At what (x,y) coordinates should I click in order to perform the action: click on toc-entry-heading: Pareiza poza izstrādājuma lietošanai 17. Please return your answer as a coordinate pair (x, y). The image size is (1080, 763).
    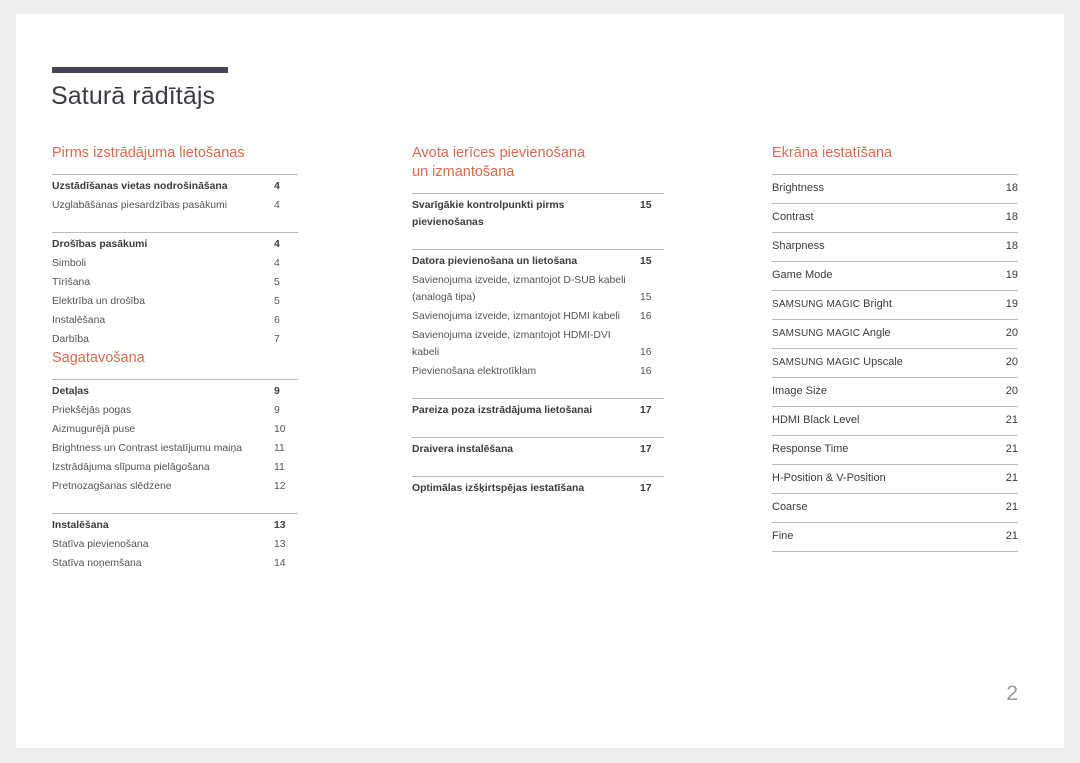
    Looking at the image, I should click on (538, 410).